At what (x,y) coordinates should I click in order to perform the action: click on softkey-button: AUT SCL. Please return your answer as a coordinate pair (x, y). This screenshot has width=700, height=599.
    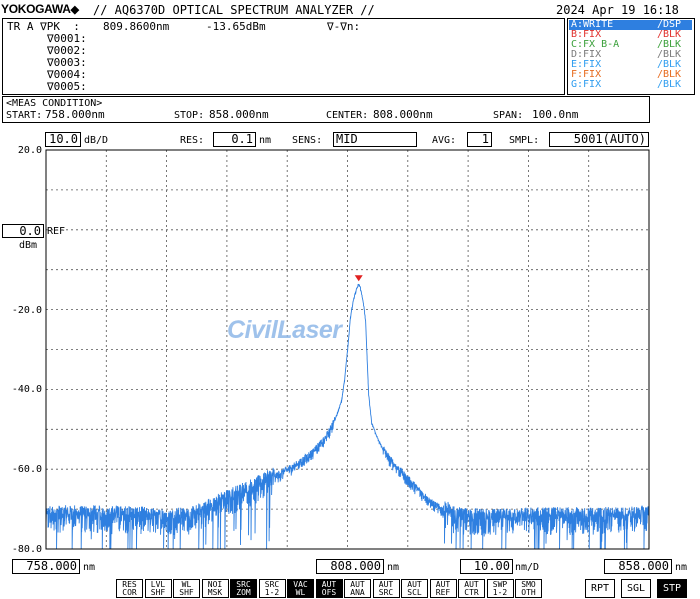
    Looking at the image, I should click on (414, 588).